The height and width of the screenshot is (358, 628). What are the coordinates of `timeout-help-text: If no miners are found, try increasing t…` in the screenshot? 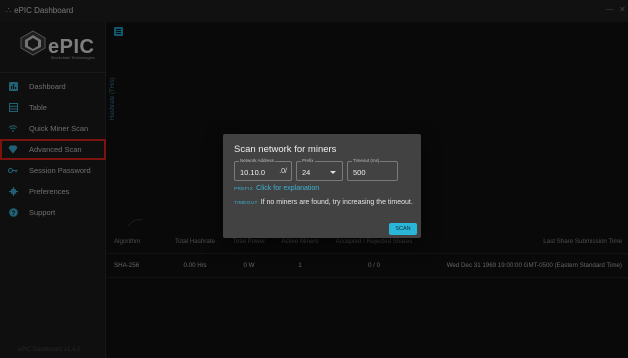 It's located at (336, 202).